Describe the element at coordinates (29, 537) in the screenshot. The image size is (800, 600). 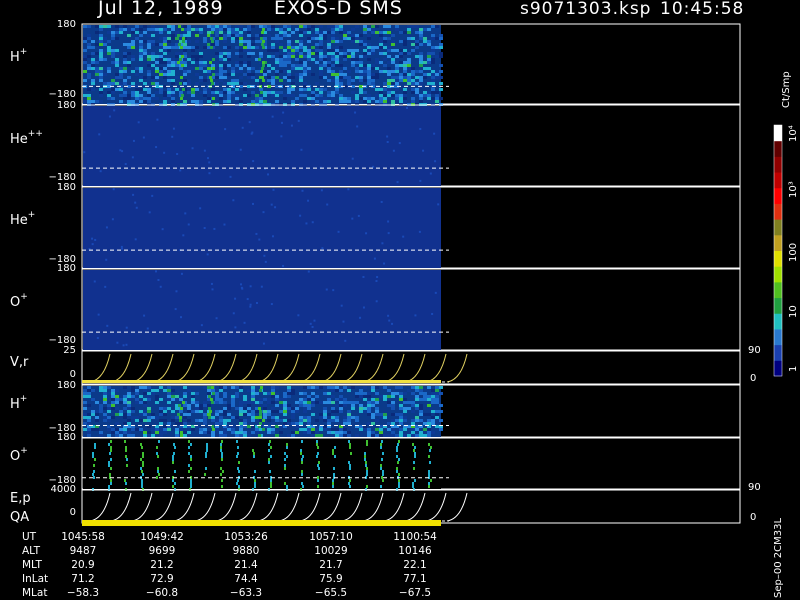
I see `orbit-label-ut: UT` at that location.